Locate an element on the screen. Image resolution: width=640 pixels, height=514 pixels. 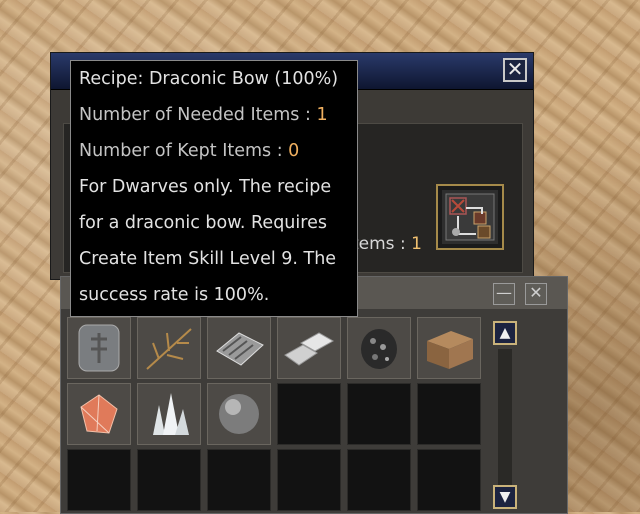
stone-tablet-icon is located at coordinates (99, 348).